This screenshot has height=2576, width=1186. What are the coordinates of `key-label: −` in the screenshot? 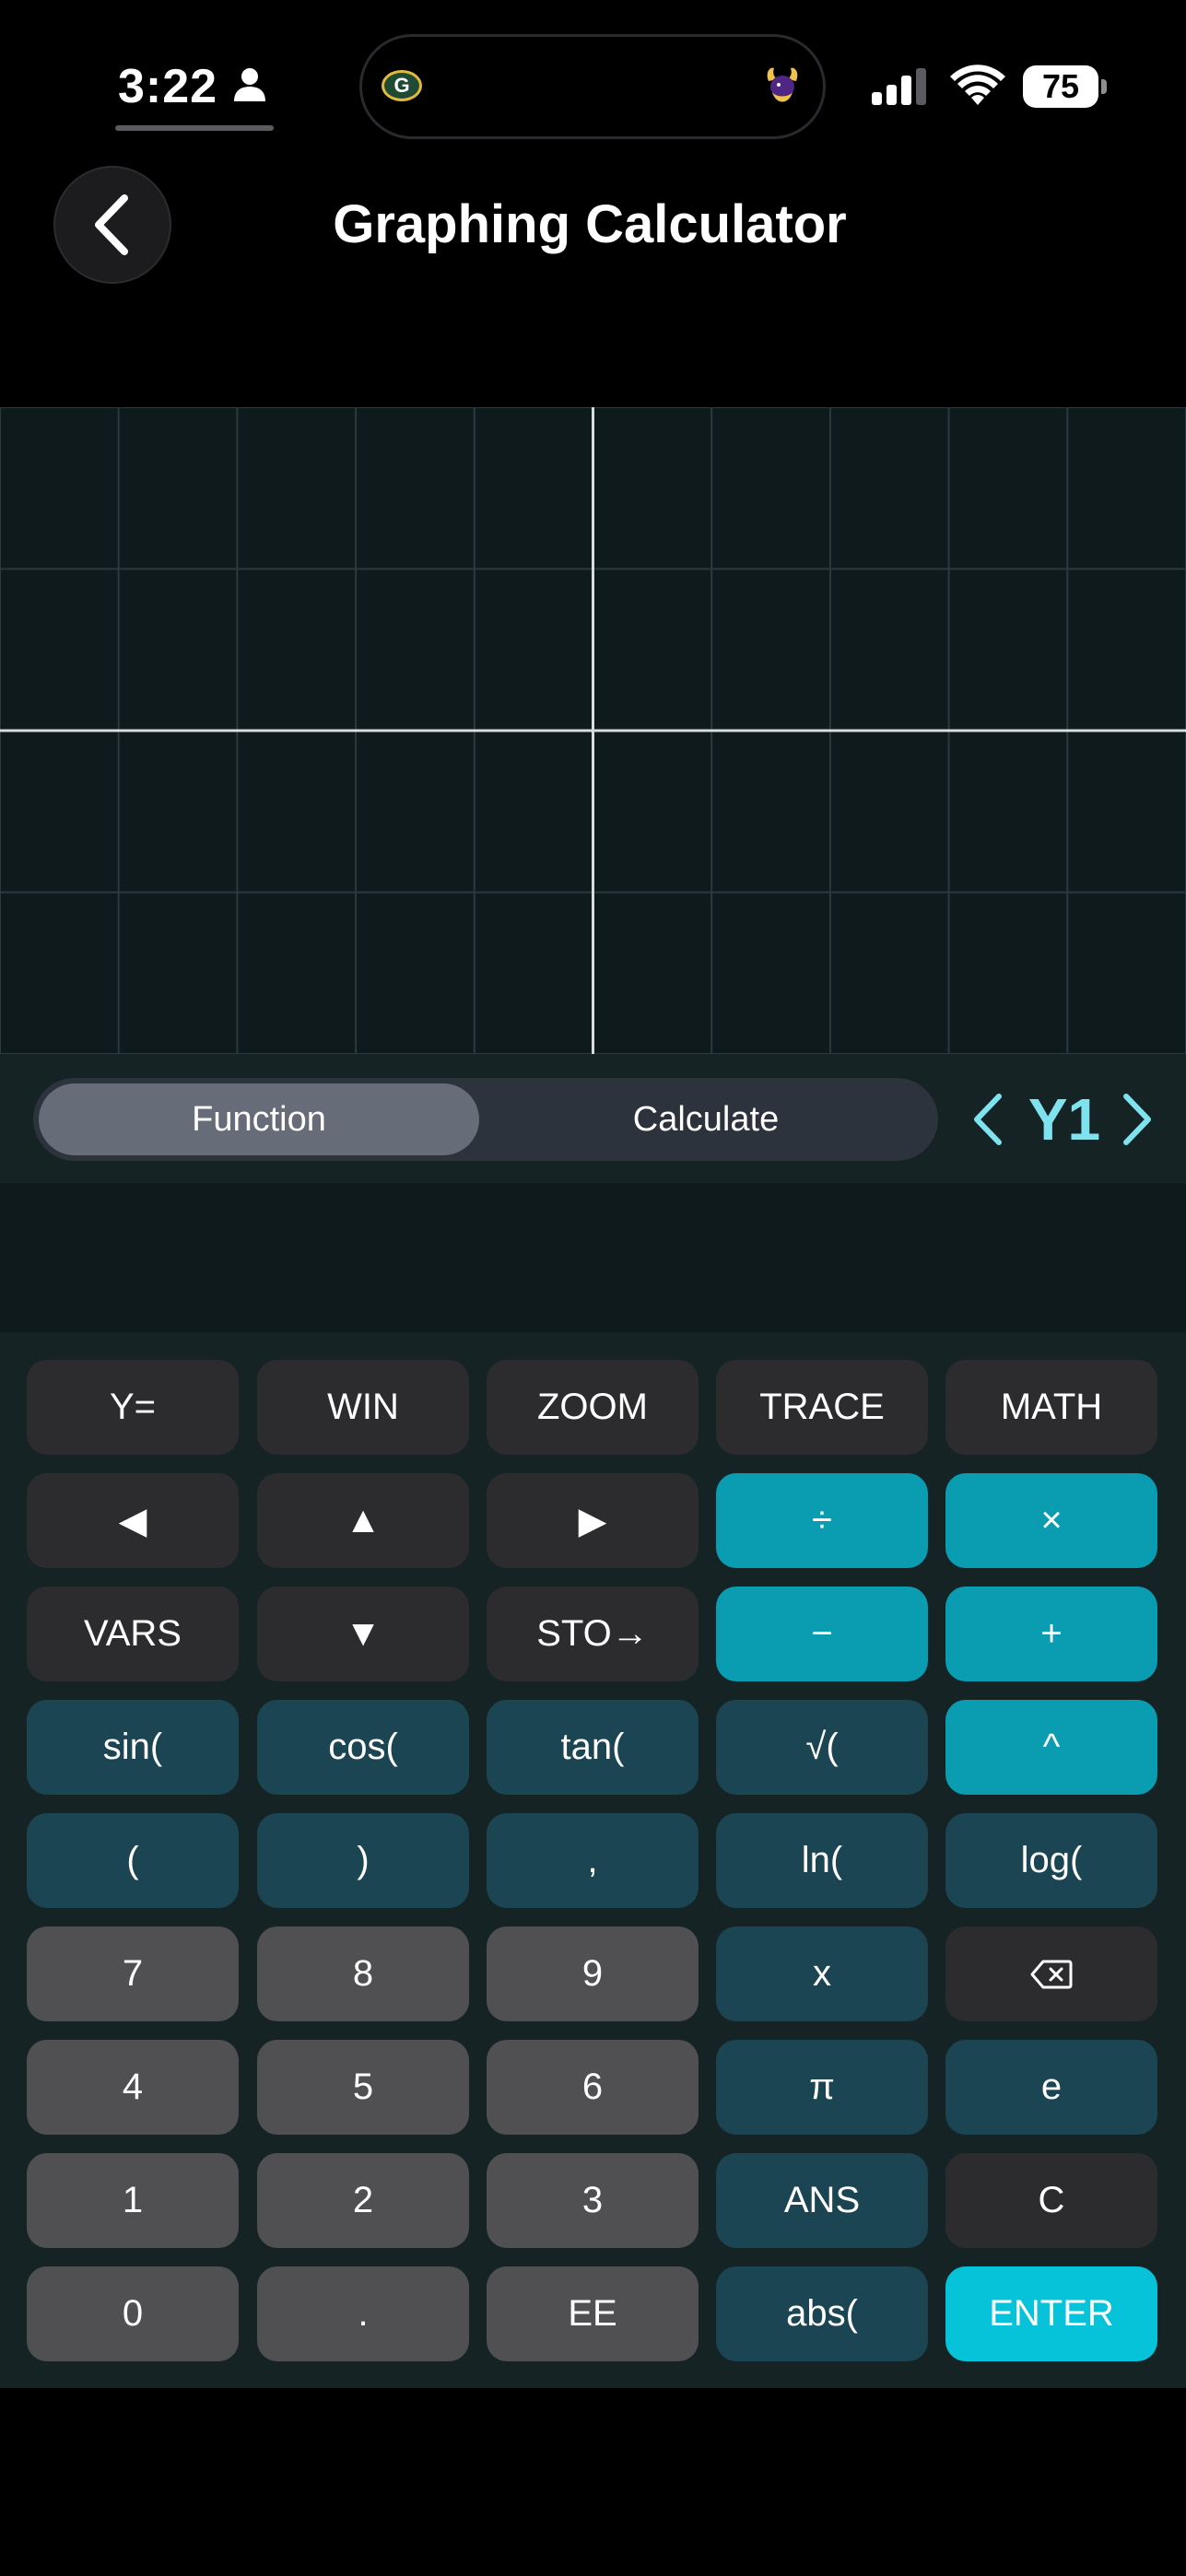 It's located at (822, 1633).